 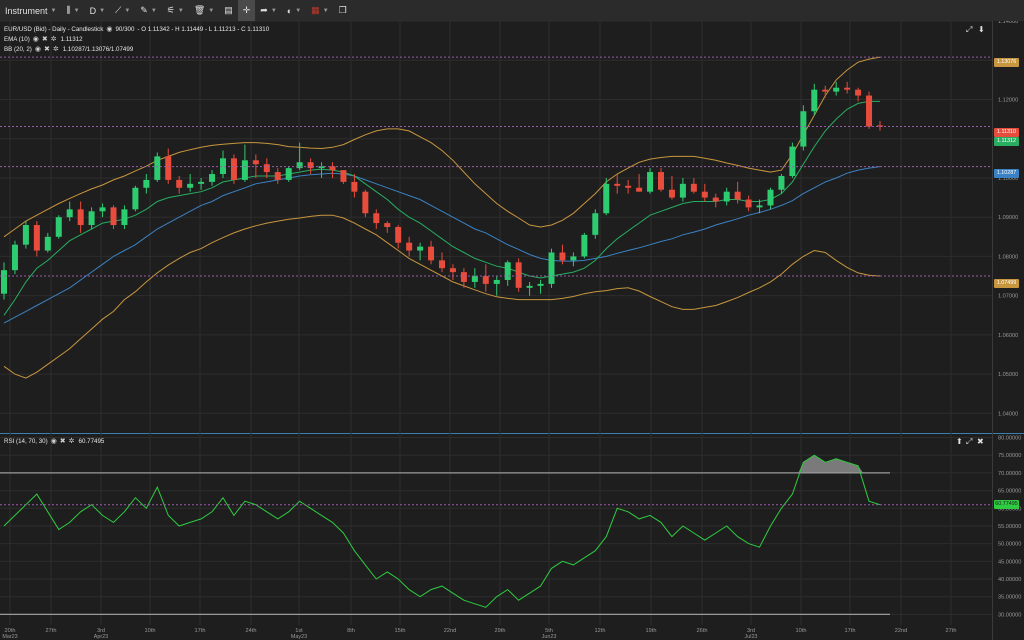 What do you see at coordinates (289, 10) in the screenshot?
I see `theme-icon: ◐` at bounding box center [289, 10].